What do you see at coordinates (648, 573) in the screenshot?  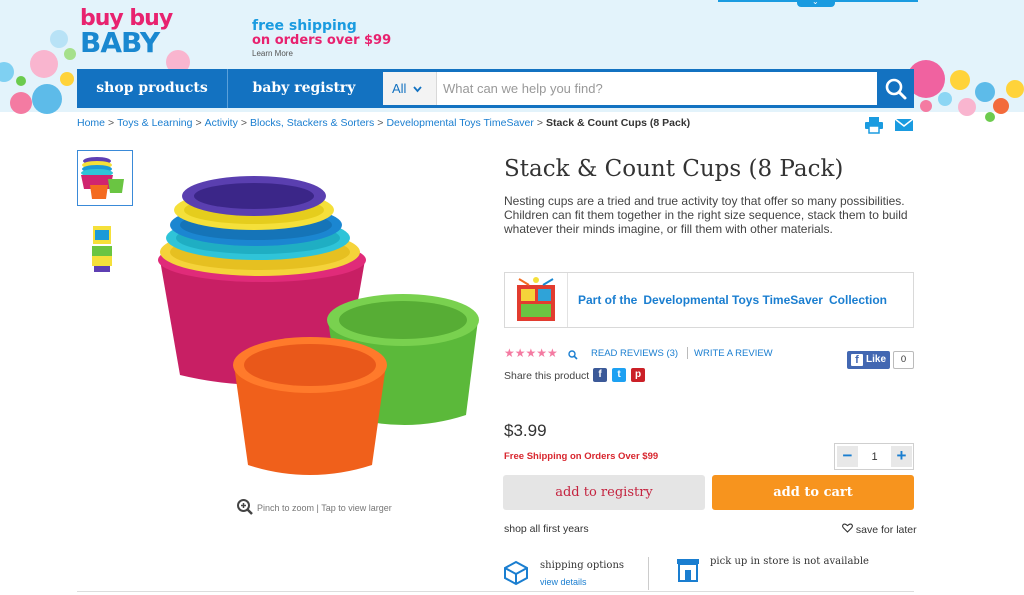 I see `options-divider` at bounding box center [648, 573].